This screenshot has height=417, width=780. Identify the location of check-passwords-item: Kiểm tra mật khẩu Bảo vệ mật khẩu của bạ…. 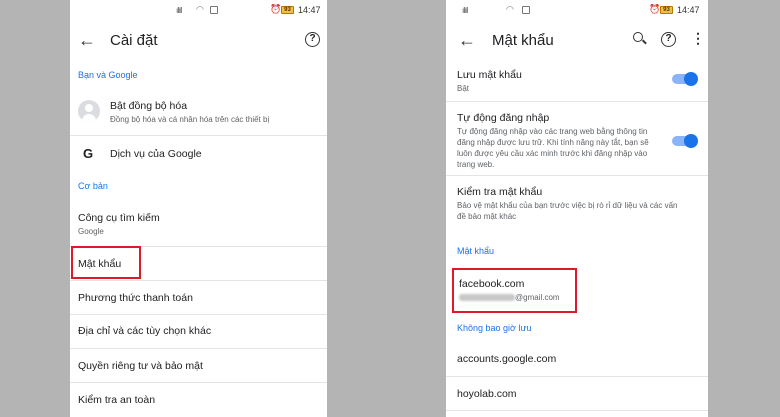
(577, 203).